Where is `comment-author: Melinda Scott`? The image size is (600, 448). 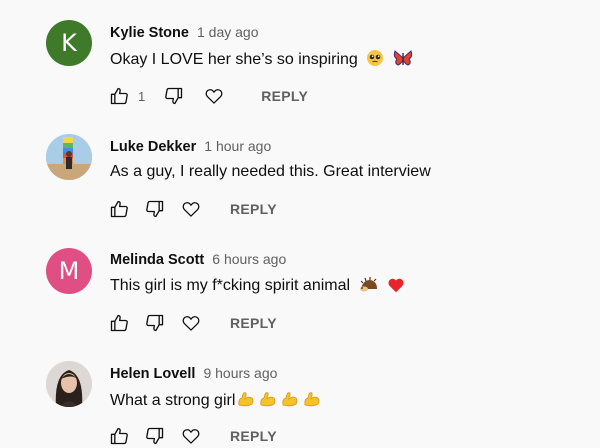
comment-author: Melinda Scott is located at coordinates (157, 260).